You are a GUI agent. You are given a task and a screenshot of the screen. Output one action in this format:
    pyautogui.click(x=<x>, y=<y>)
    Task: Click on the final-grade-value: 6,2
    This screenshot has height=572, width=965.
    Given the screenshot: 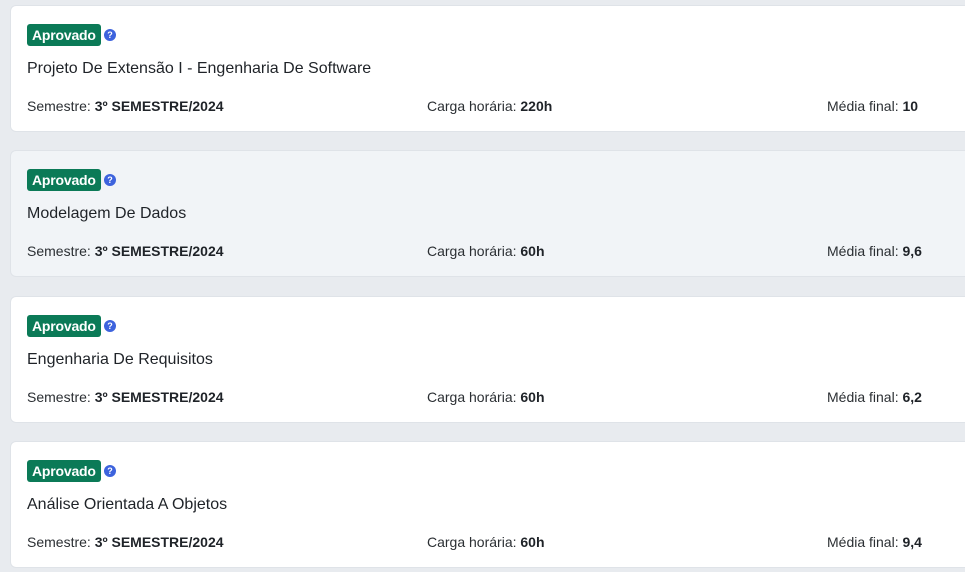 What is the action you would take?
    pyautogui.click(x=912, y=397)
    